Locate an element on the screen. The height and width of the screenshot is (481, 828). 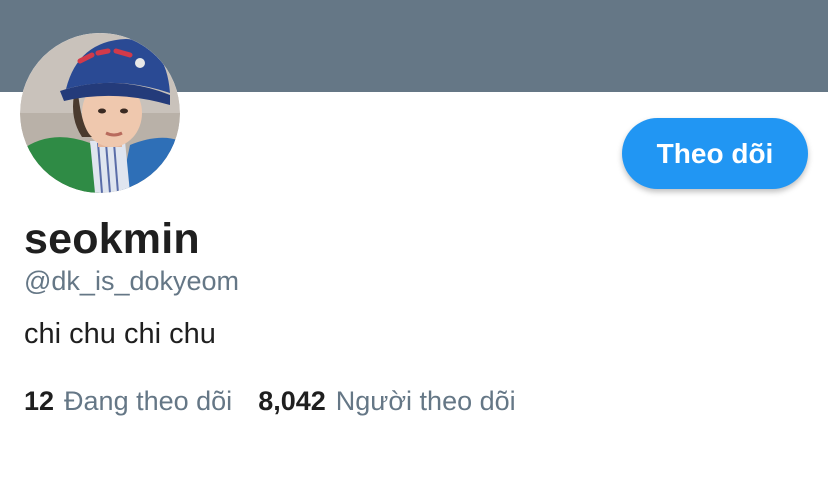
following-count: 12 is located at coordinates (39, 401).